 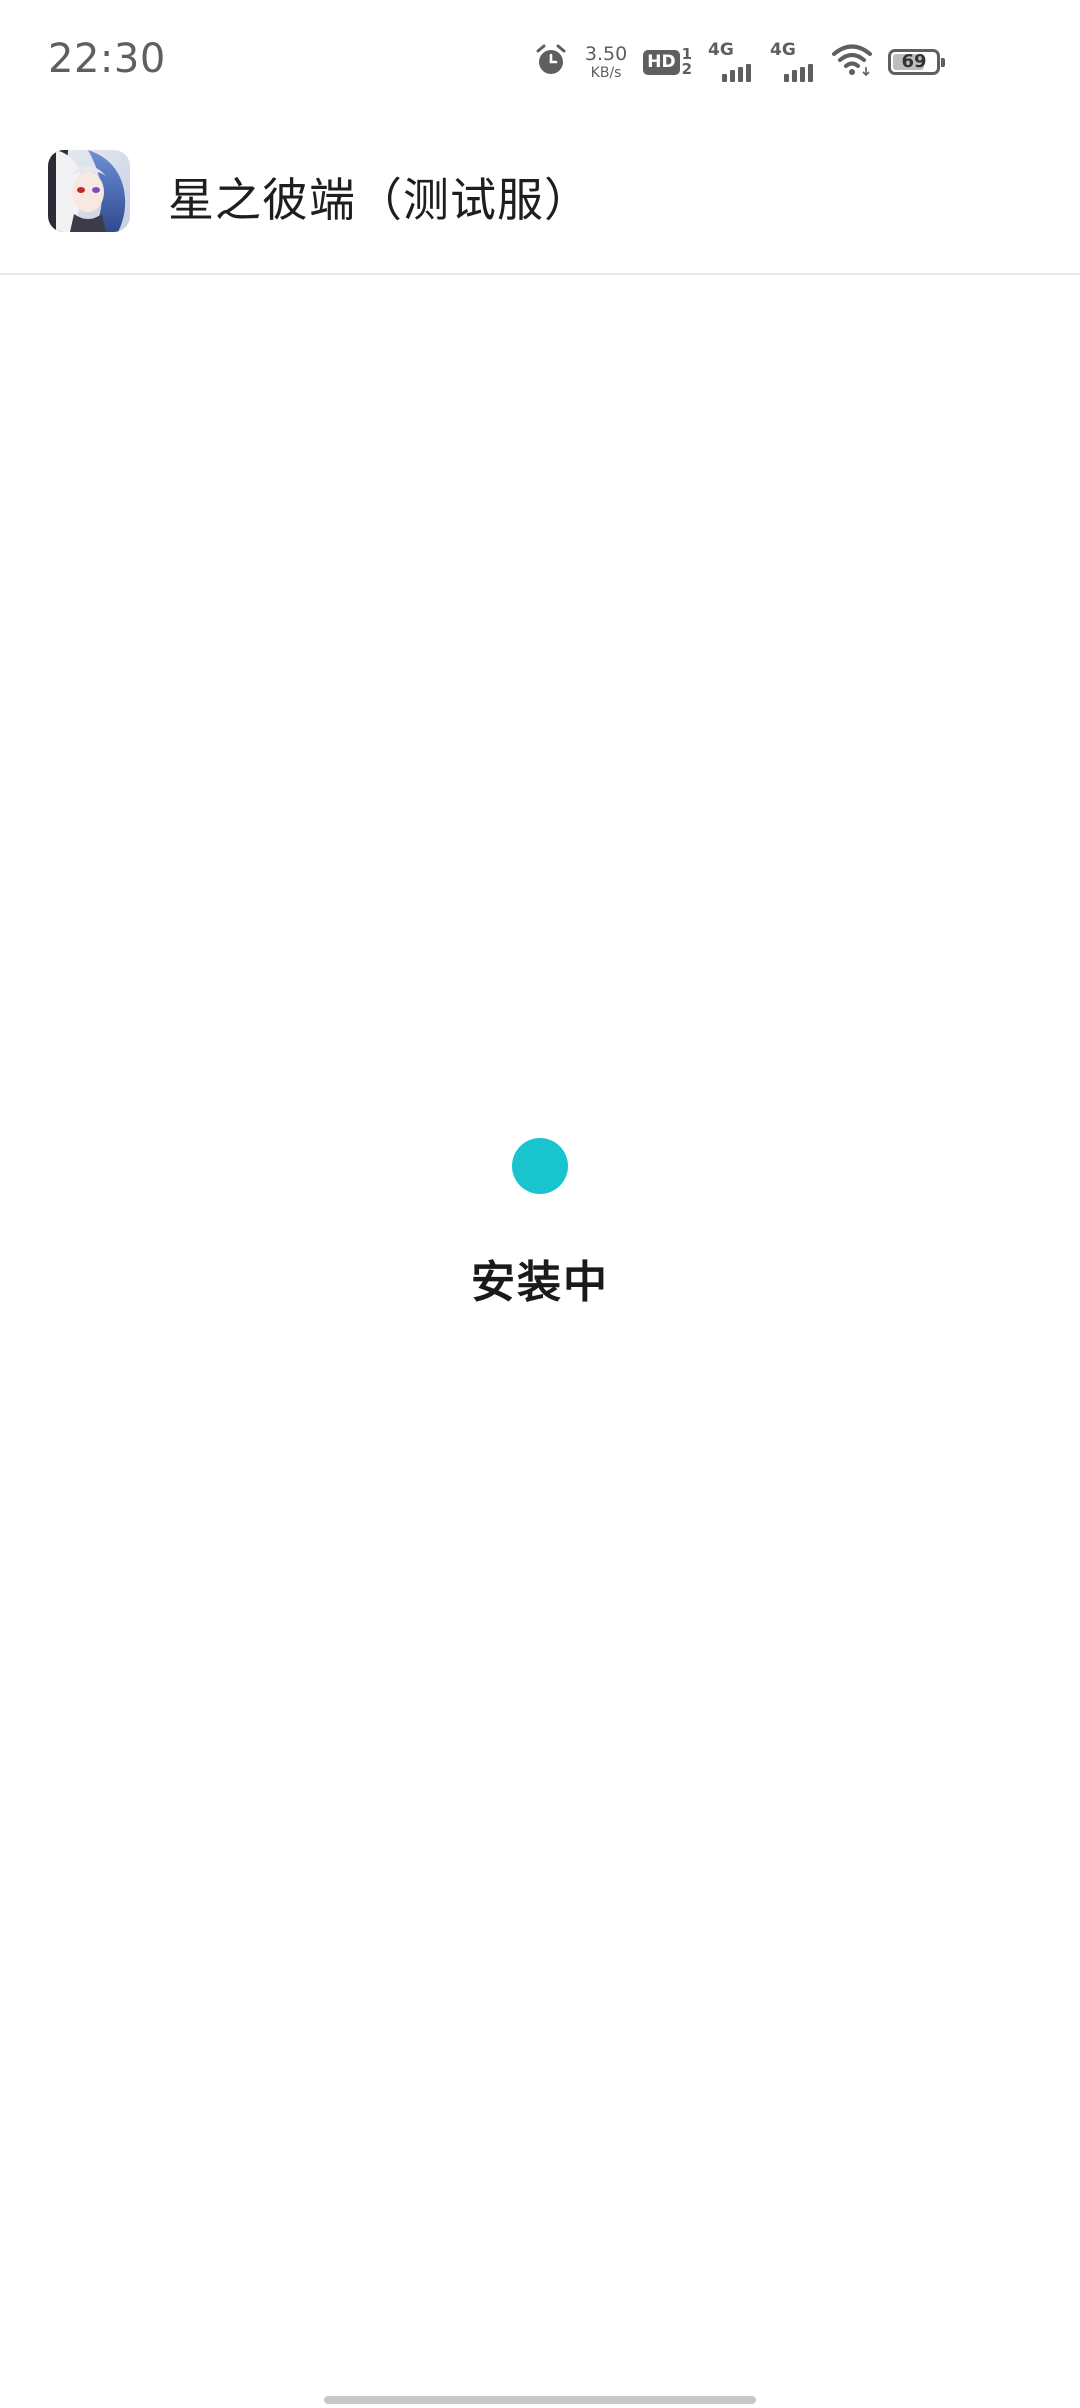 I want to click on hd-sim-indicator: 1 2, so click(x=687, y=62).